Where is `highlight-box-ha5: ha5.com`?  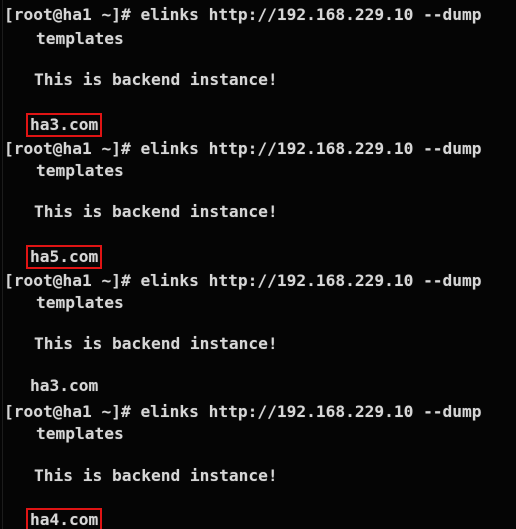 highlight-box-ha5: ha5.com is located at coordinates (64, 257).